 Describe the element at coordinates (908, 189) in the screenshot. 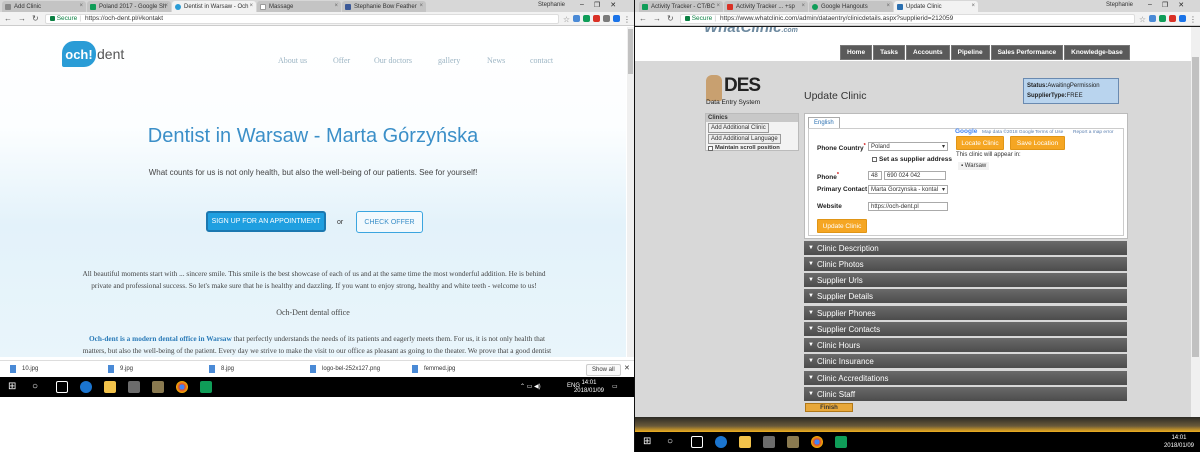

I see `primary-contact-select: Marta Gorzynska - kontal ▾` at that location.